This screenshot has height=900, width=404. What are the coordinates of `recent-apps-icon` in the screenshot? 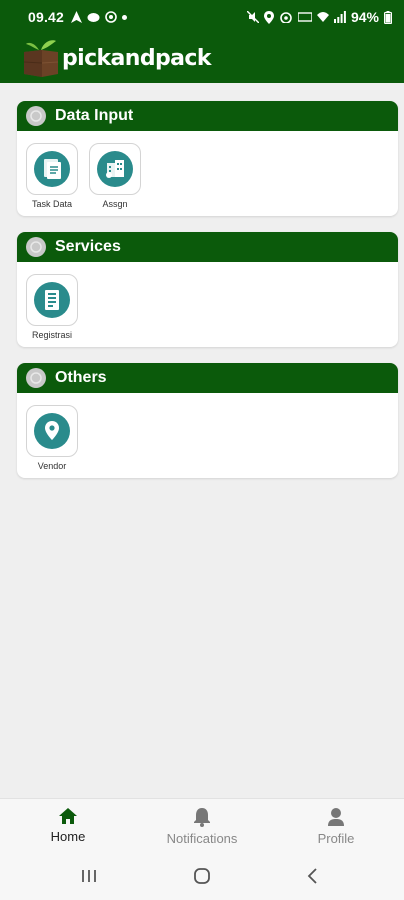 It's located at (89, 876).